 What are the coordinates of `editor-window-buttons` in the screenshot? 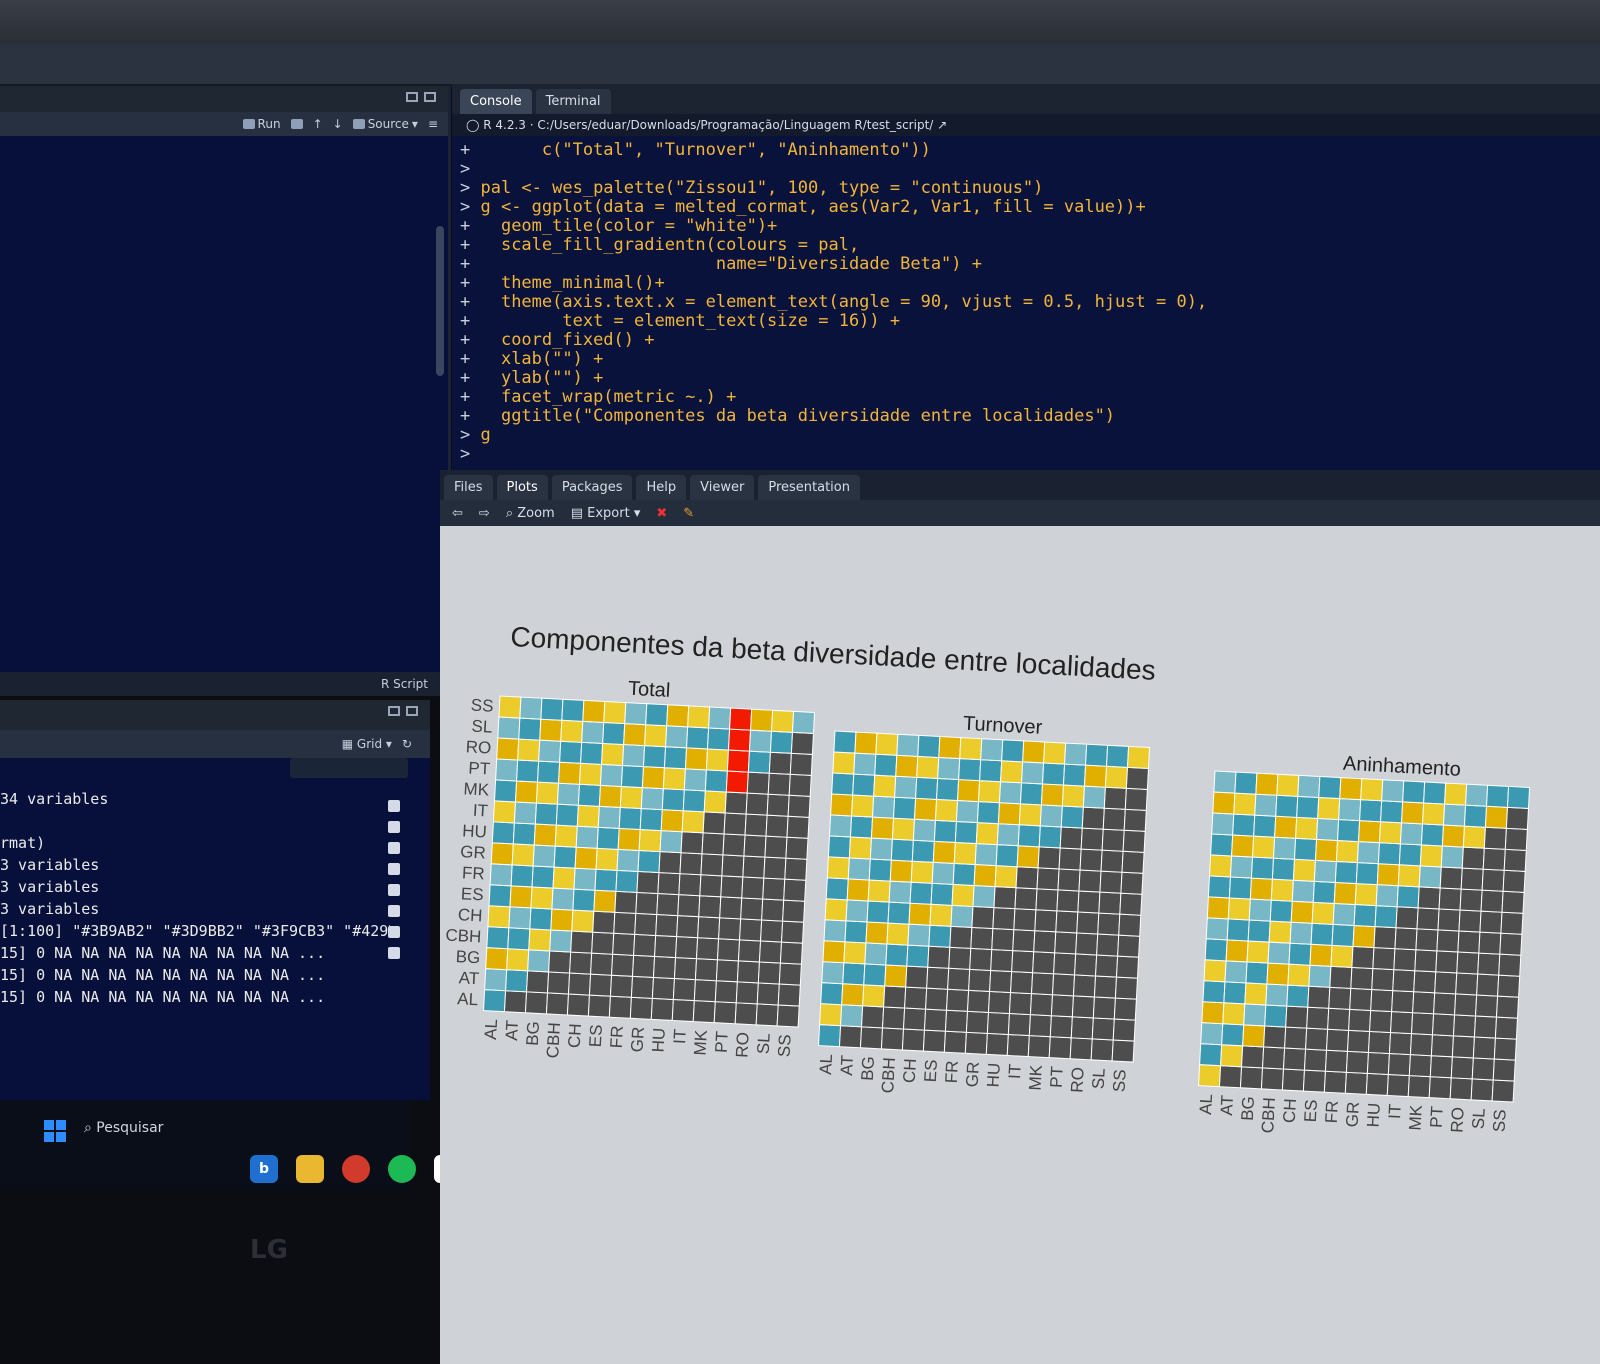 It's located at (421, 97).